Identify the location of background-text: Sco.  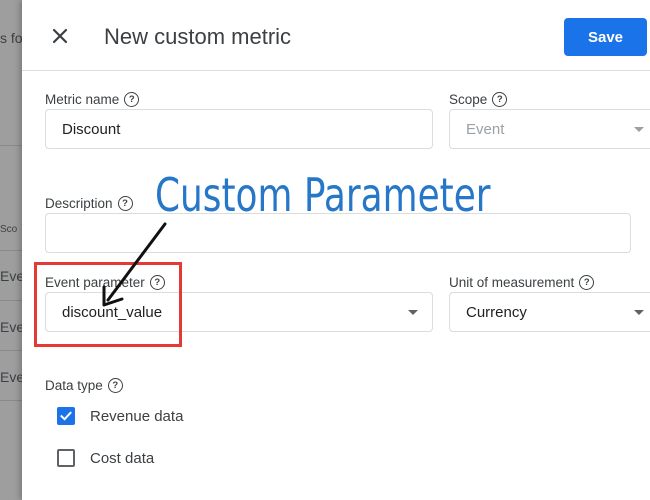
(9, 229).